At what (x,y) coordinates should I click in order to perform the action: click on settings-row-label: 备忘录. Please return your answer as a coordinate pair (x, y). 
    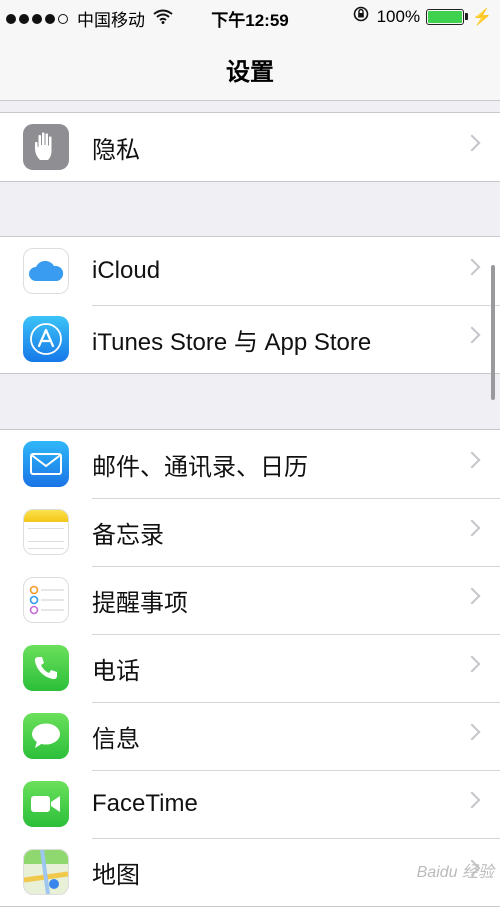
    Looking at the image, I should click on (128, 535).